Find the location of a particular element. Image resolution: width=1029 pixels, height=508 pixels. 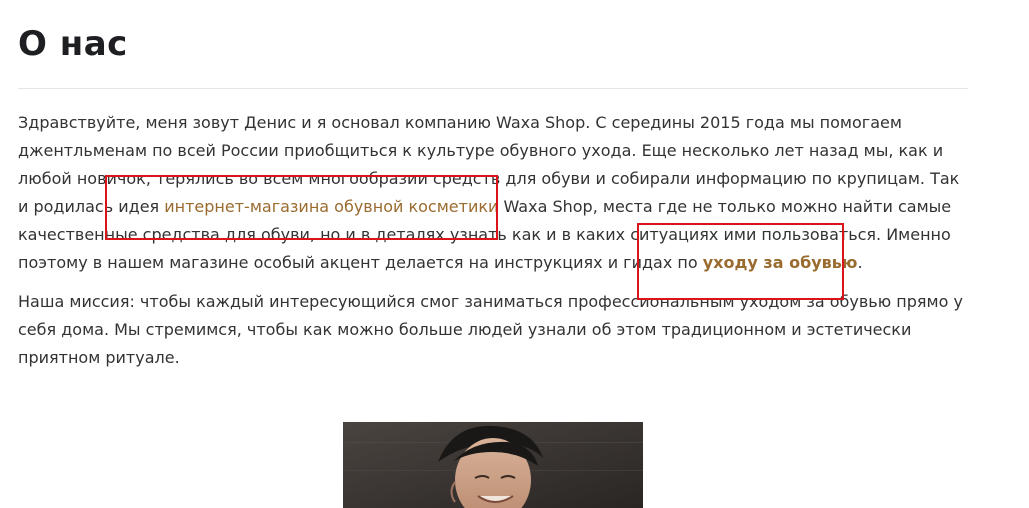

founder-photo-illustration is located at coordinates (493, 465).